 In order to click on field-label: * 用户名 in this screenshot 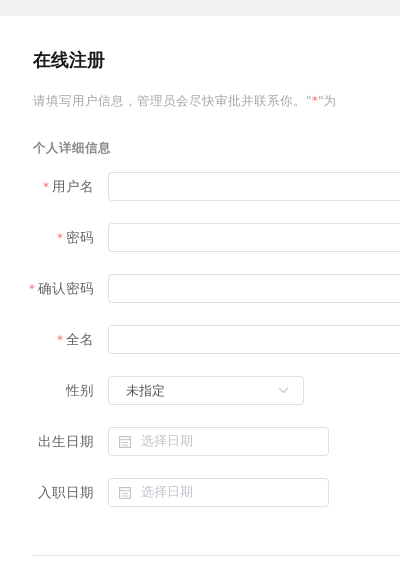, I will do `click(68, 187)`.